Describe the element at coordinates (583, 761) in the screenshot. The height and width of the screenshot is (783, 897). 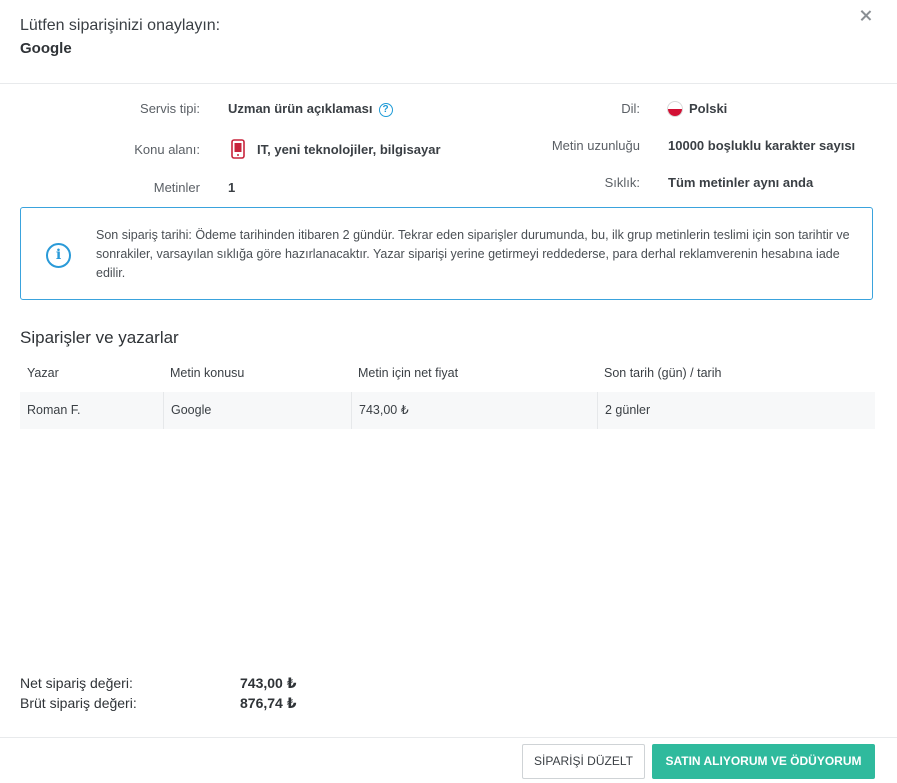
I see `edit-order-button: SİPARİŞİ DÜZELT` at that location.